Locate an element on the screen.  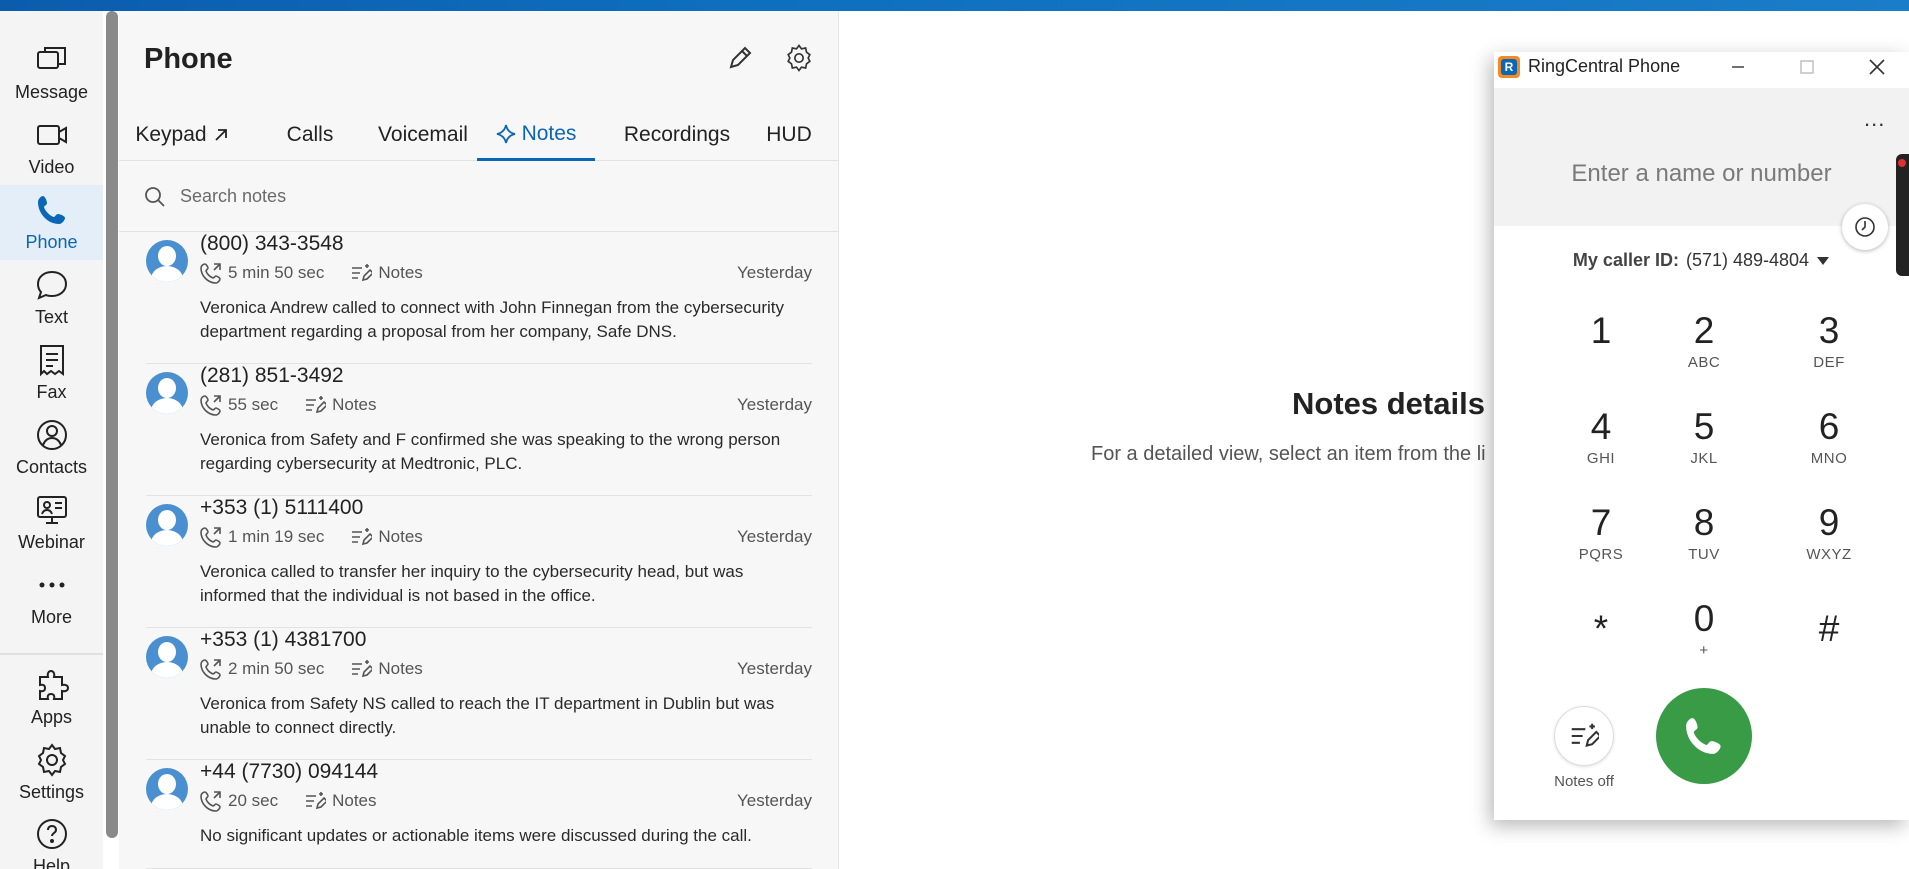
key-5: 5 JKL is located at coordinates (1704, 446).